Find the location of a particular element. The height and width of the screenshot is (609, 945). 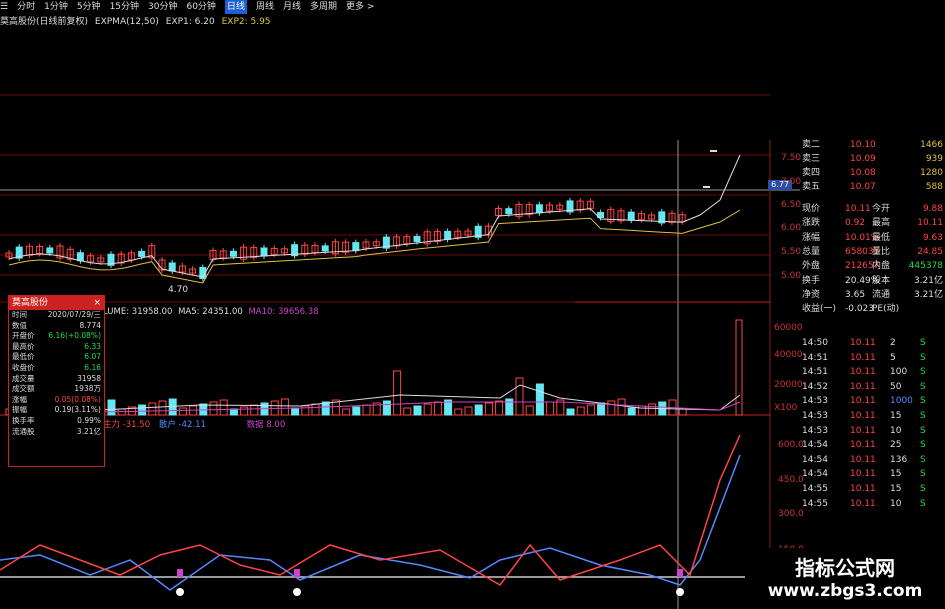

price-axis-label: 5.00 is located at coordinates (791, 276).